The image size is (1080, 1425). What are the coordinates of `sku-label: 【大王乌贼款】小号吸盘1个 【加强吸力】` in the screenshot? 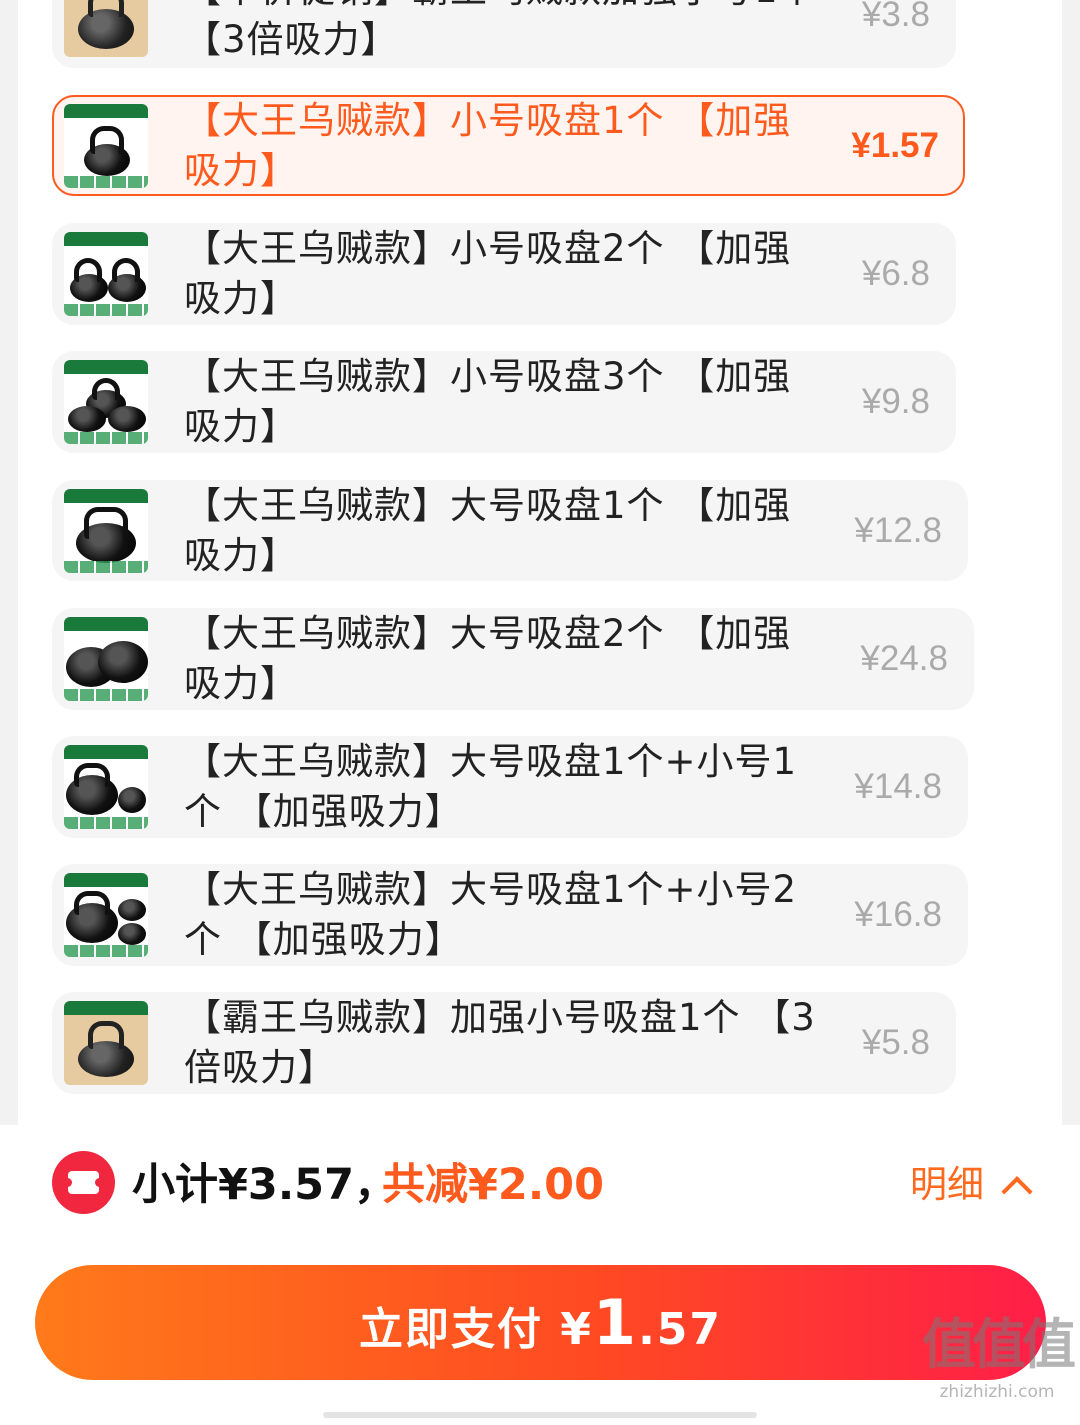 It's located at (488, 145).